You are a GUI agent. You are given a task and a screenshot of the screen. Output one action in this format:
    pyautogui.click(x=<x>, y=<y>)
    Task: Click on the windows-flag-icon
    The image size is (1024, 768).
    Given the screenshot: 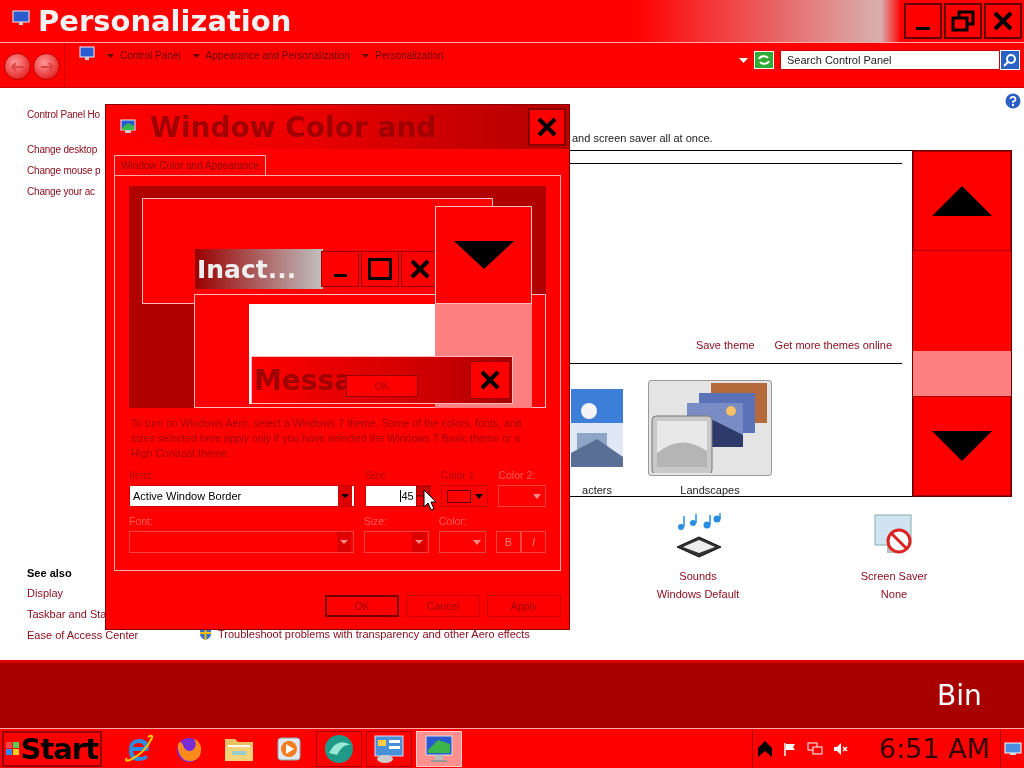 What is the action you would take?
    pyautogui.click(x=12, y=748)
    